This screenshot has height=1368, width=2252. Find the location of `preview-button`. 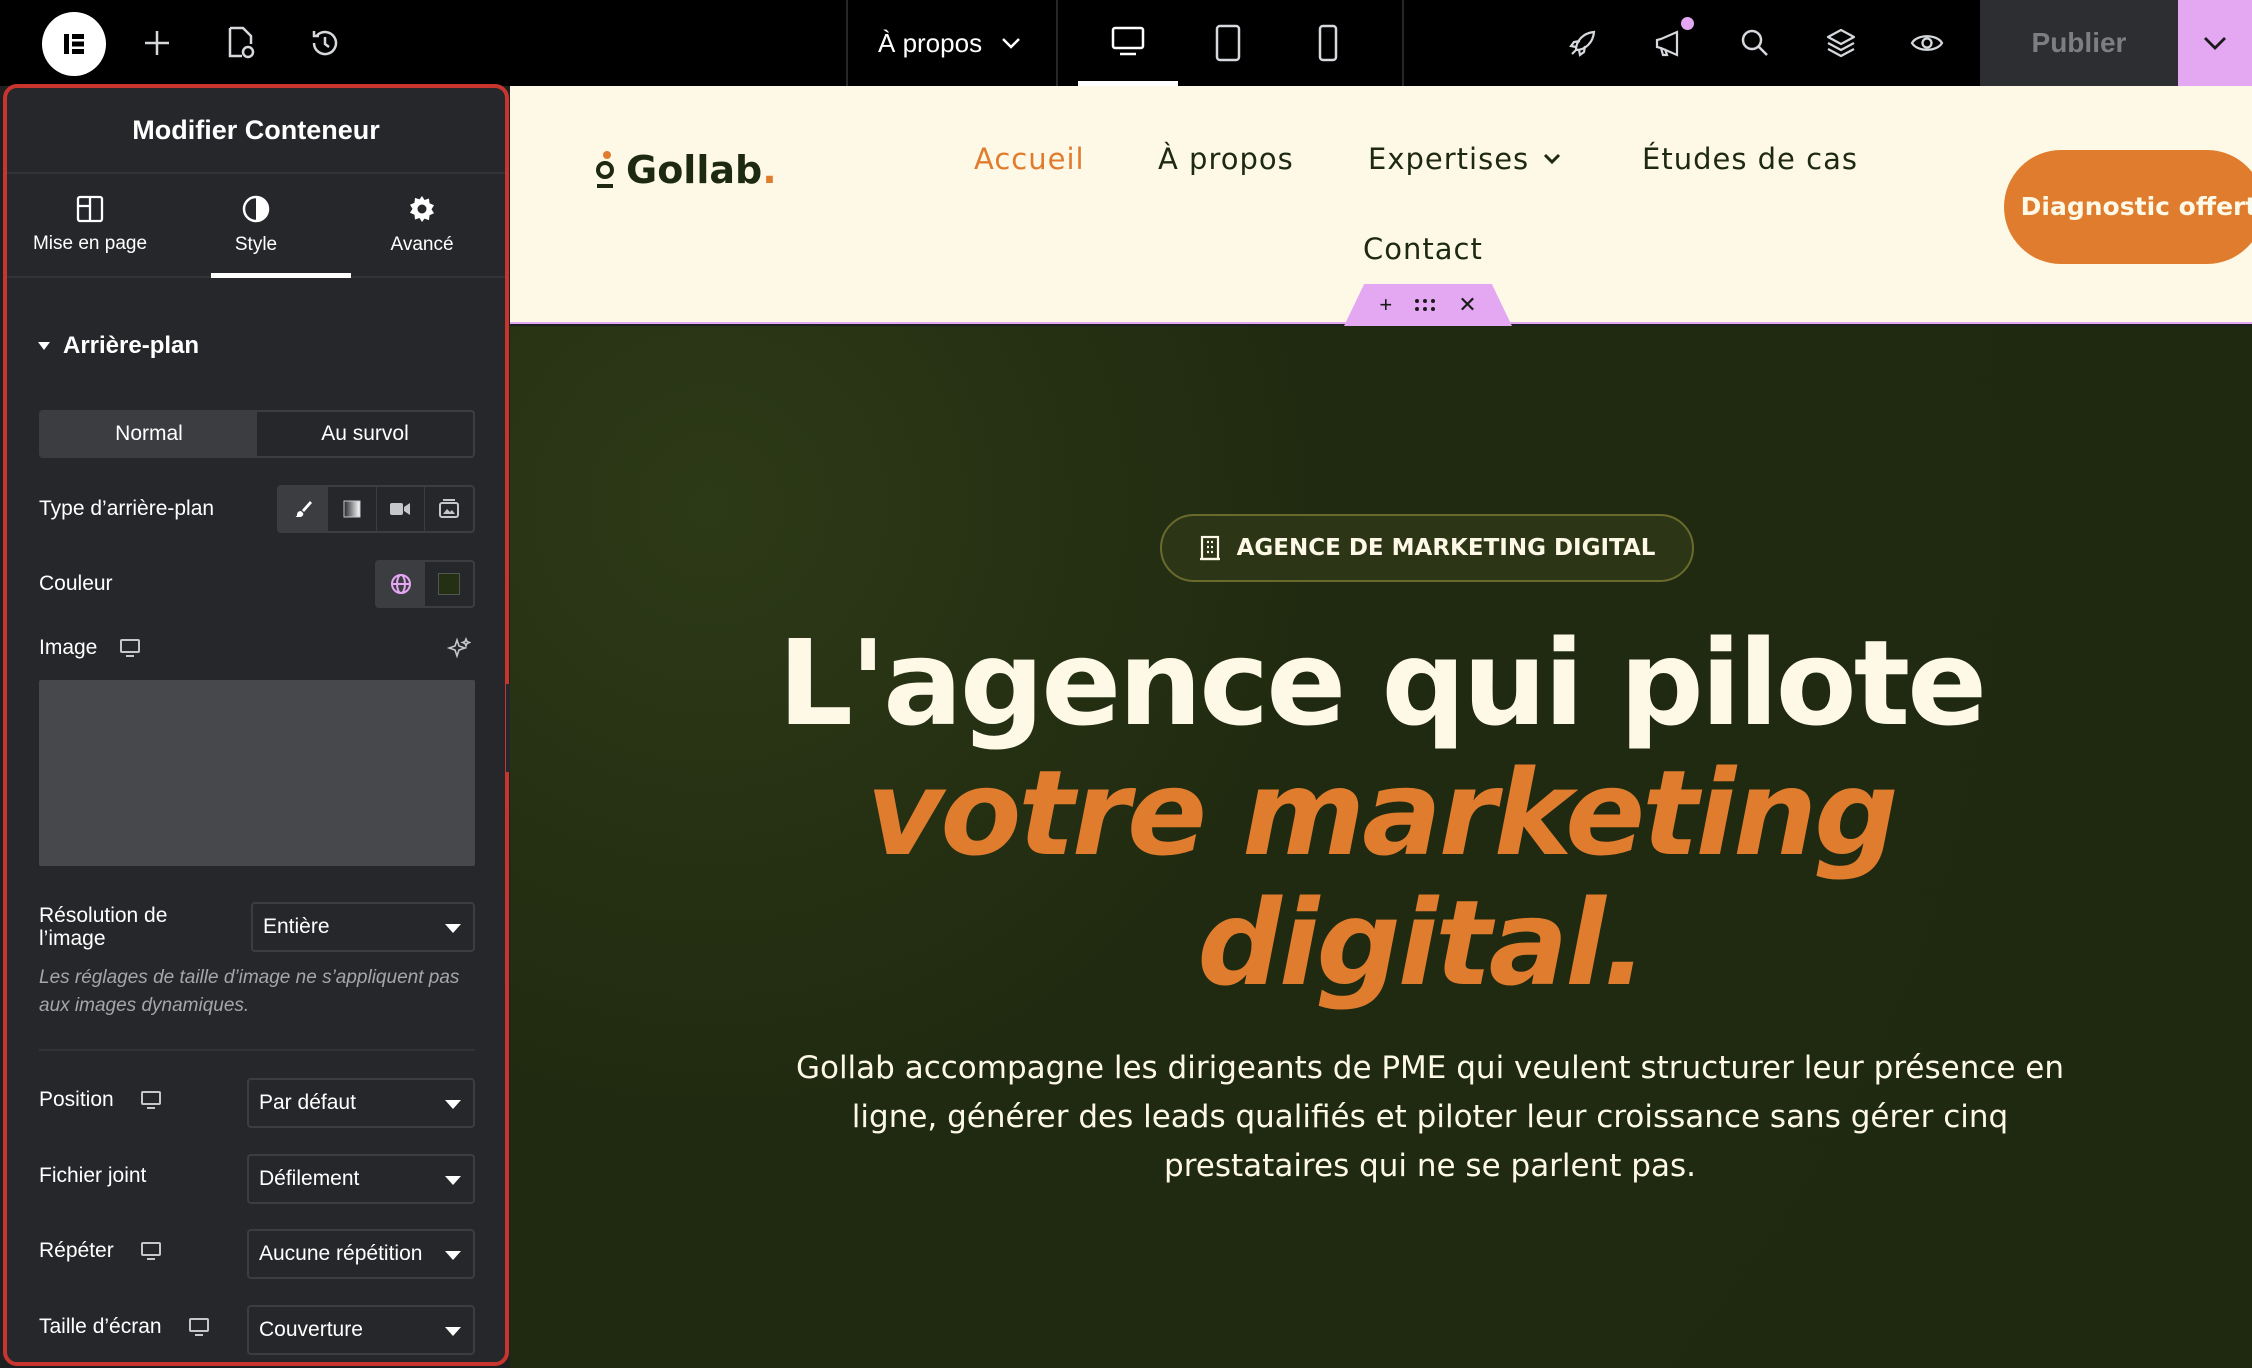

preview-button is located at coordinates (1927, 43).